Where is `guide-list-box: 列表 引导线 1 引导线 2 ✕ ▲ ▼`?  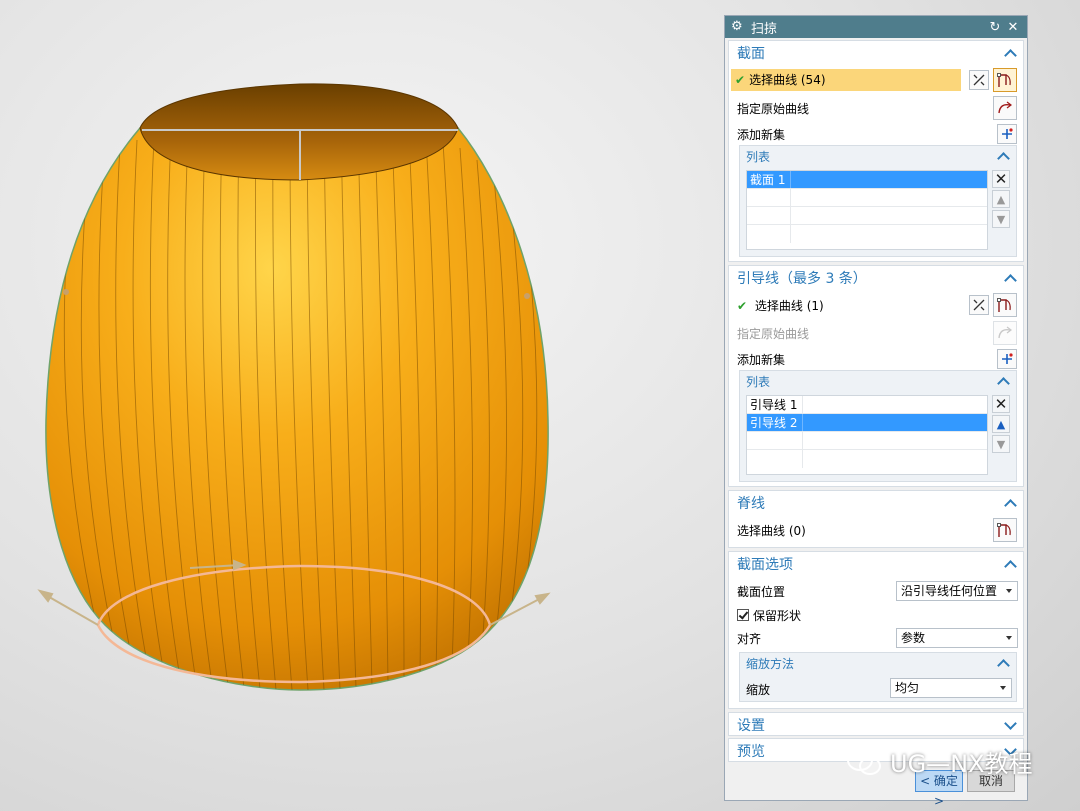
guide-list-box: 列表 引导线 1 引导线 2 ✕ ▲ ▼ is located at coordinates (878, 426).